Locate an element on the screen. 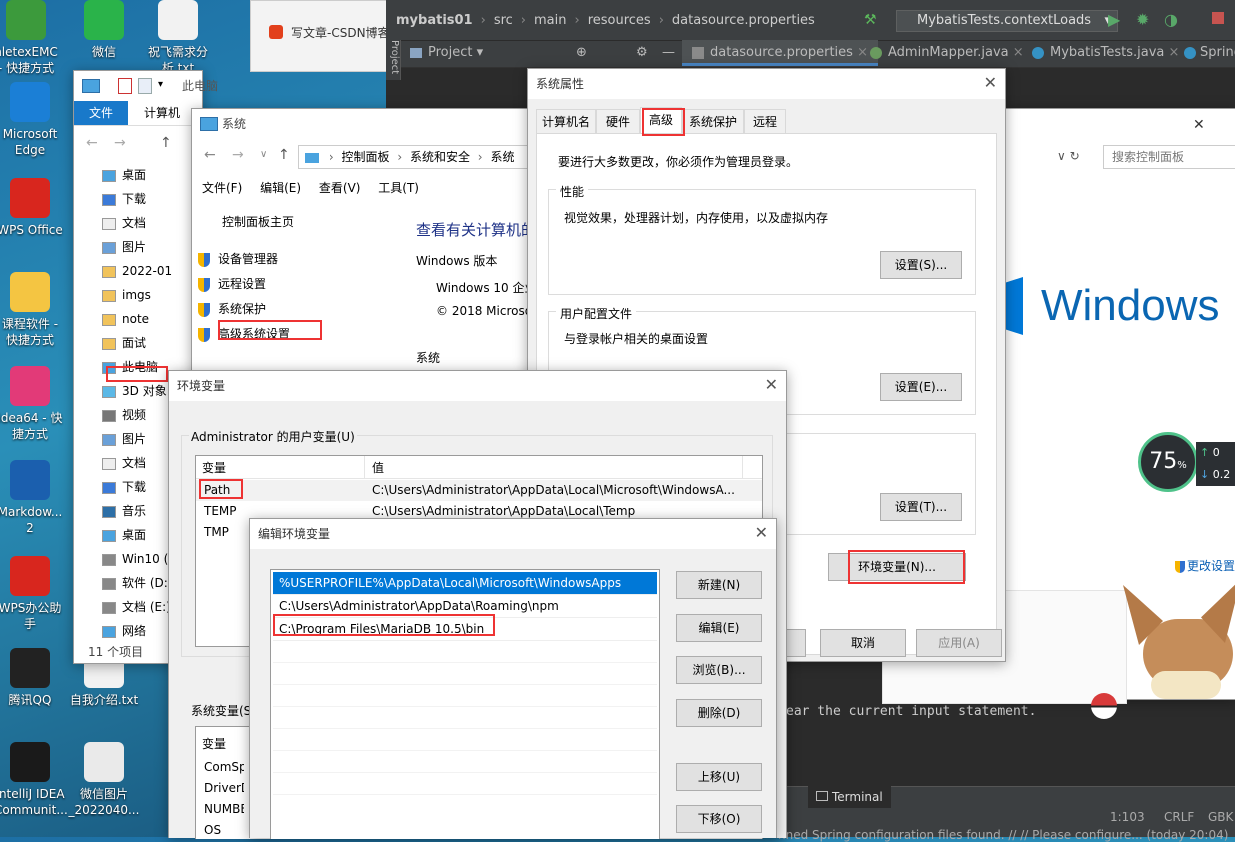  new-button: 新建(N) is located at coordinates (719, 585).